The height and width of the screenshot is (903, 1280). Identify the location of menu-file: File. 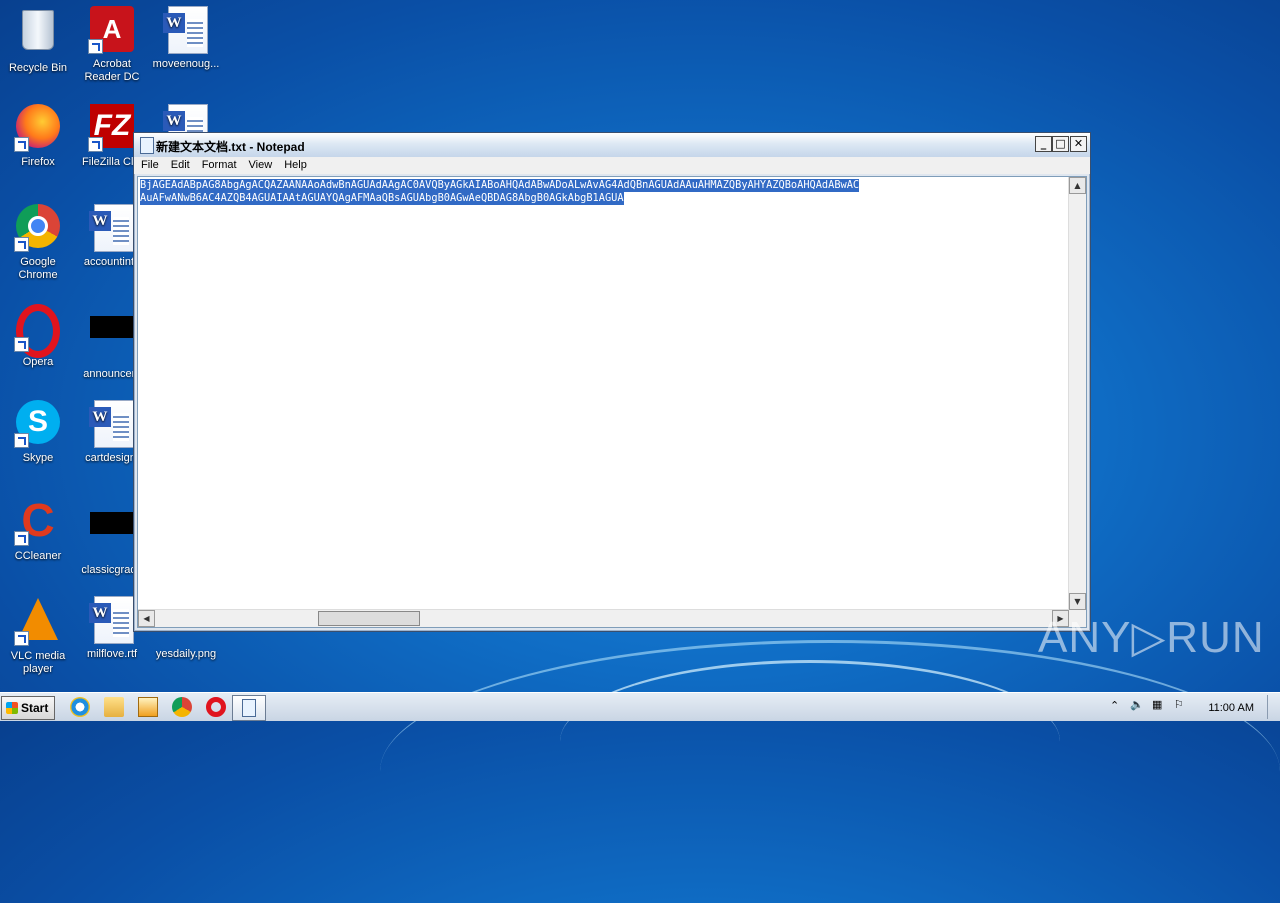
(149, 164).